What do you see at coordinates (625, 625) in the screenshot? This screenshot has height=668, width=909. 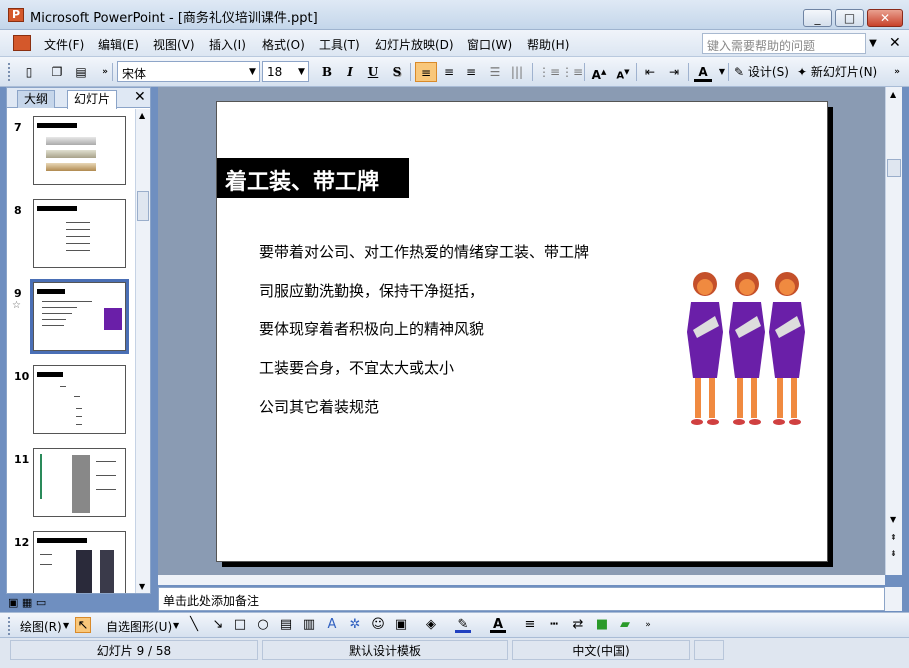 I see `3d-style-icon: ▰` at bounding box center [625, 625].